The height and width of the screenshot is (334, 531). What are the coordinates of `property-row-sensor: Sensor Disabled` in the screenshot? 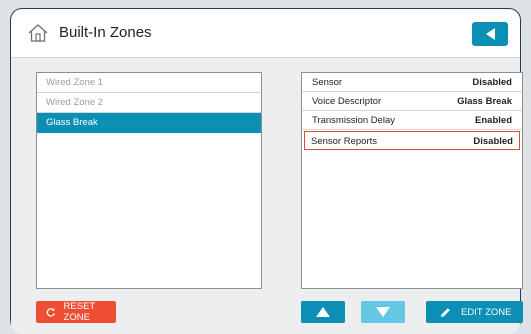 It's located at (412, 82).